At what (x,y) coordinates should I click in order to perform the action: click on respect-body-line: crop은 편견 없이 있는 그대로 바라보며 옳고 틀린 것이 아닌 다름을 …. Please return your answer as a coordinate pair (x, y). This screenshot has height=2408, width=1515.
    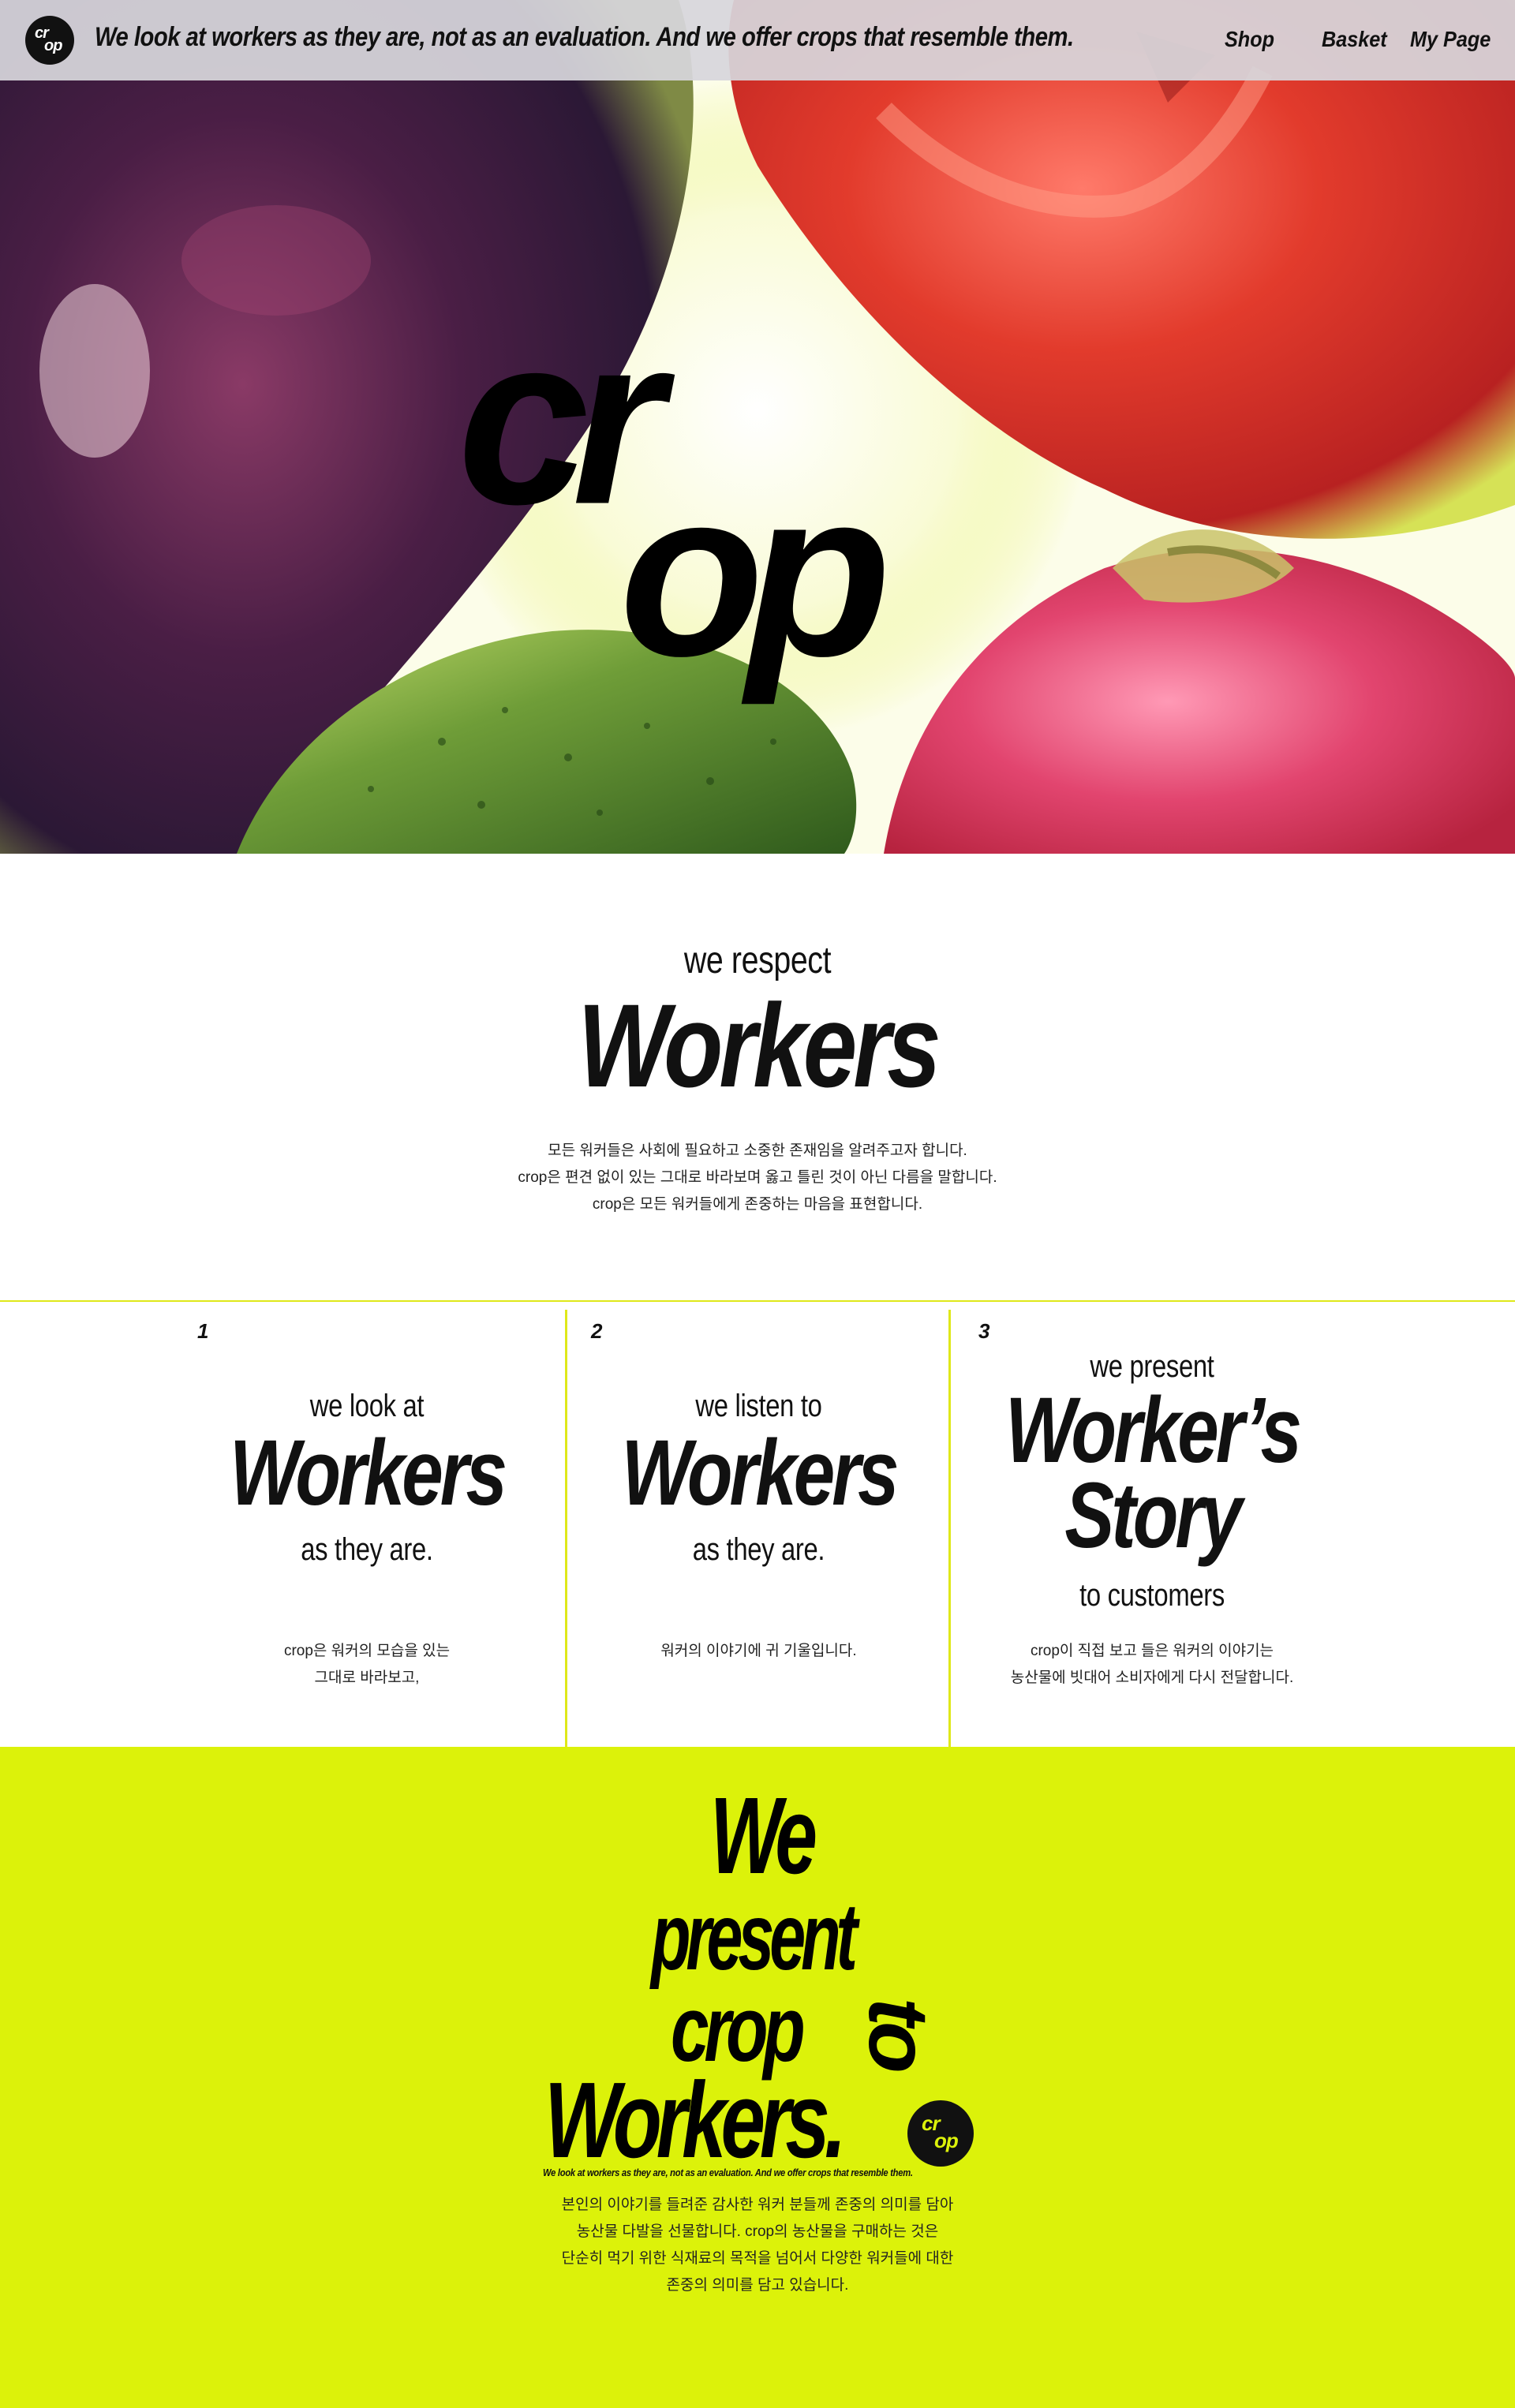
    Looking at the image, I should click on (757, 1177).